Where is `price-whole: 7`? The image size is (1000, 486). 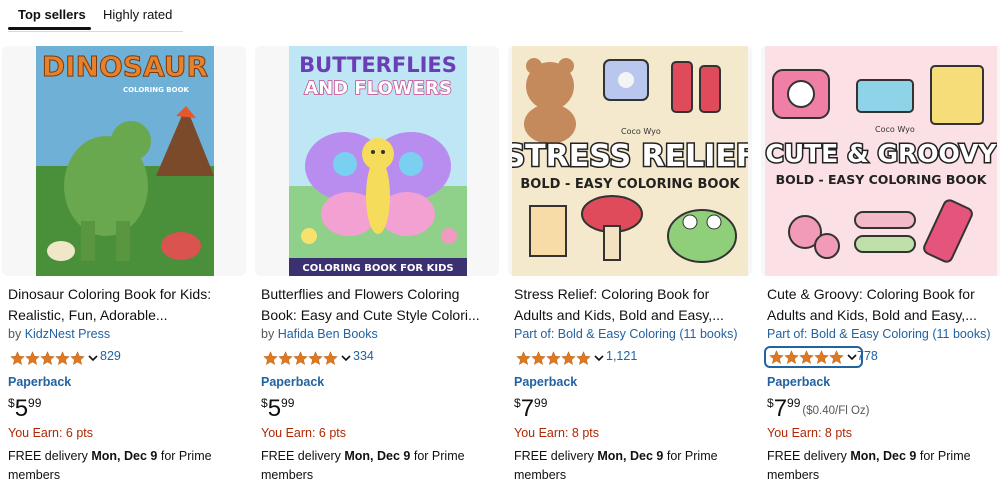 price-whole: 7 is located at coordinates (527, 408).